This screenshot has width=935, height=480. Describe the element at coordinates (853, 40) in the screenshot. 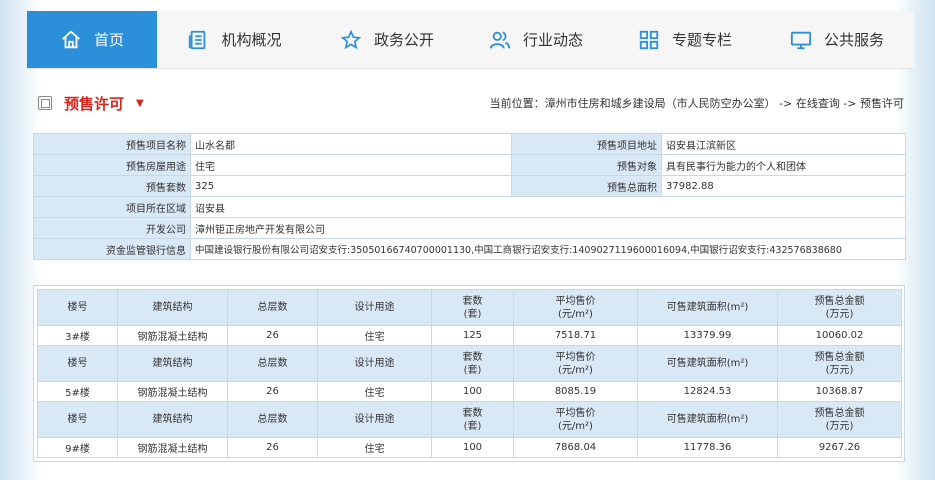

I see `nav-label-public-services: 公共服务` at that location.